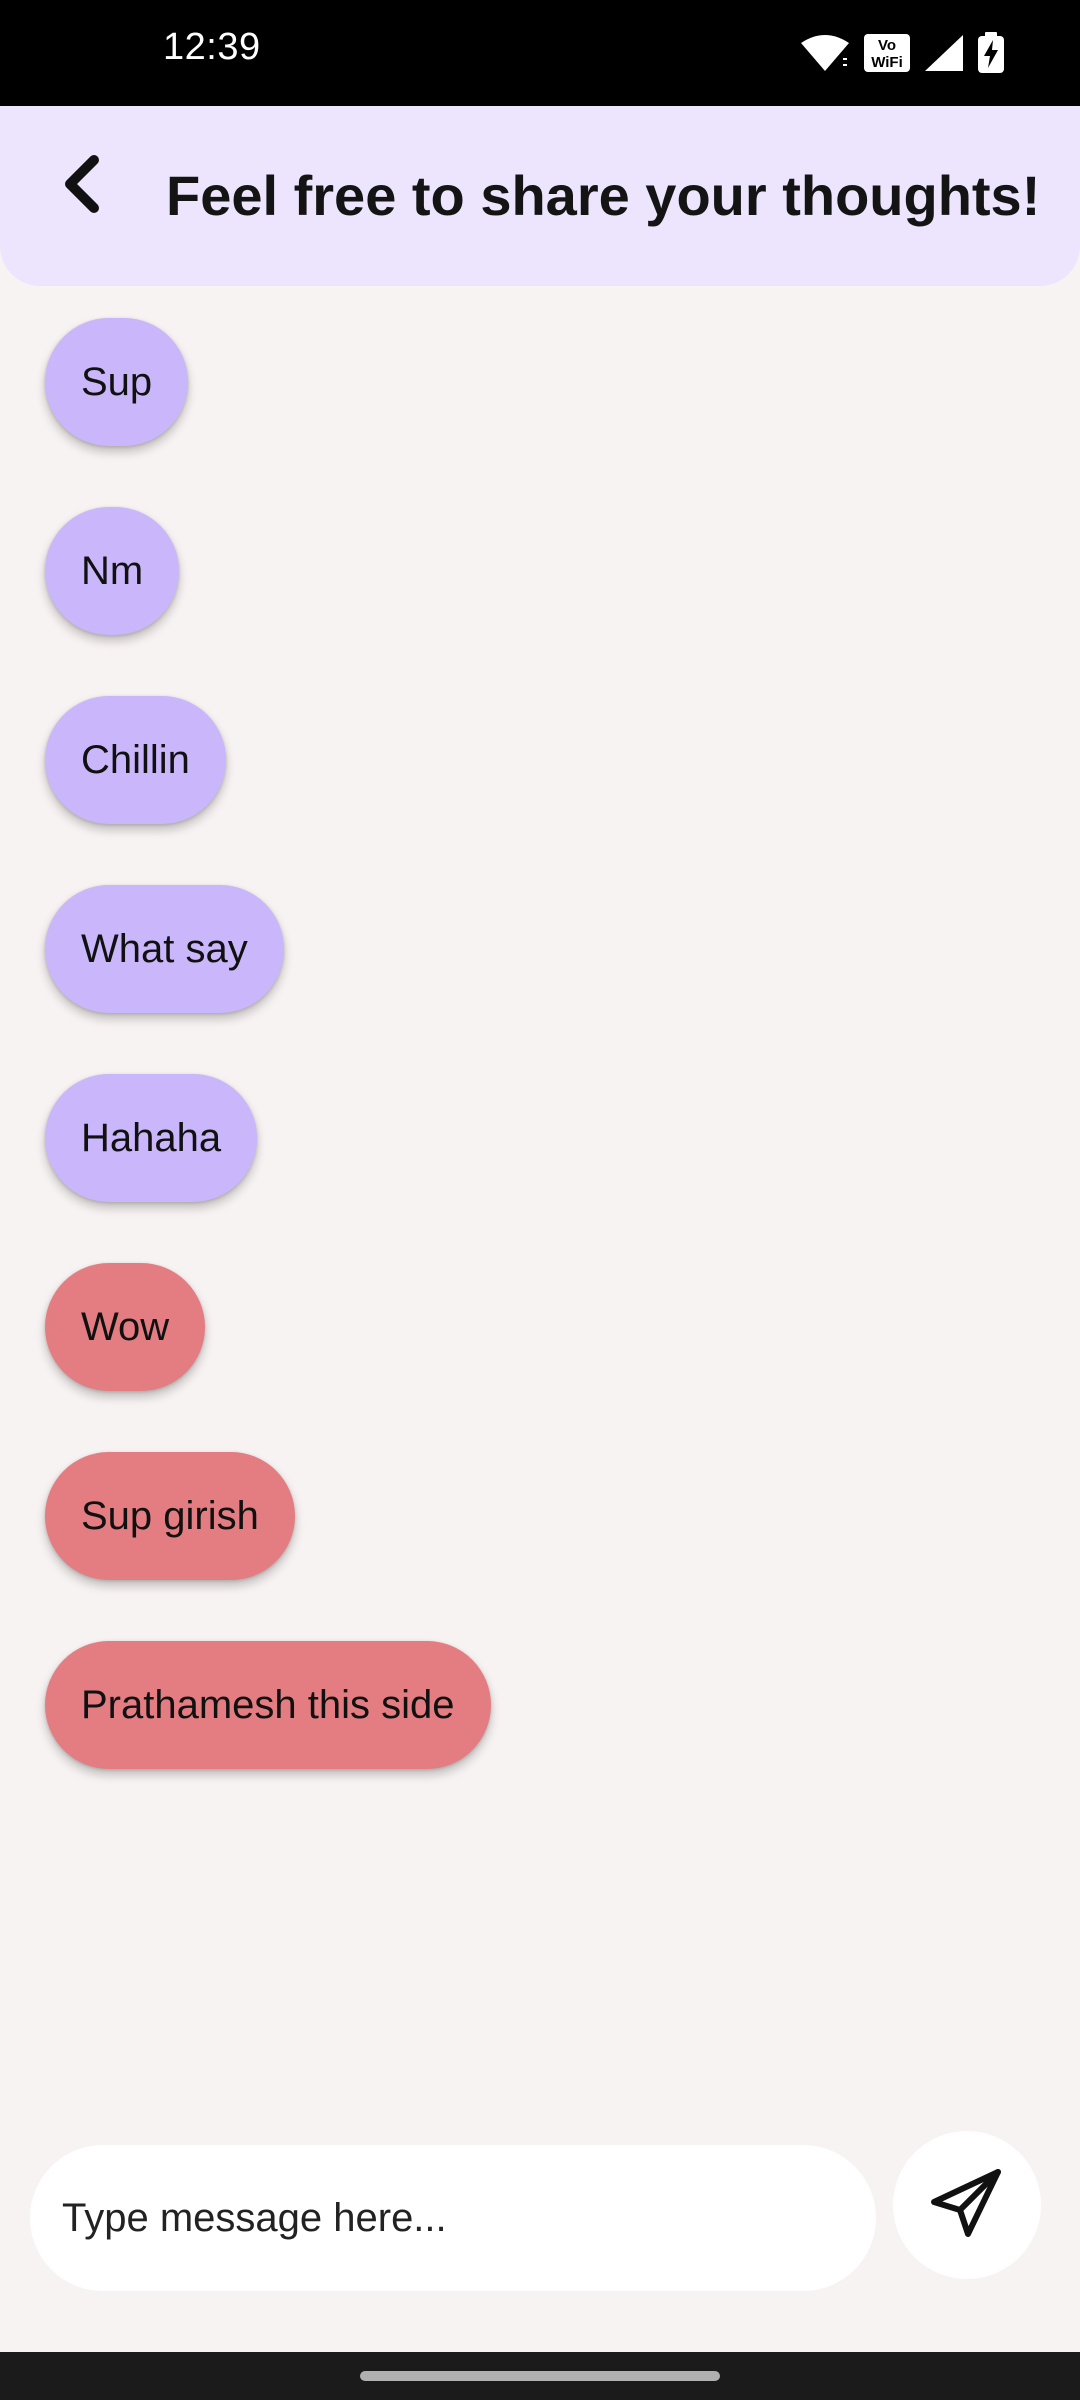  What do you see at coordinates (151, 1138) in the screenshot?
I see `message-bubble: Hahaha` at bounding box center [151, 1138].